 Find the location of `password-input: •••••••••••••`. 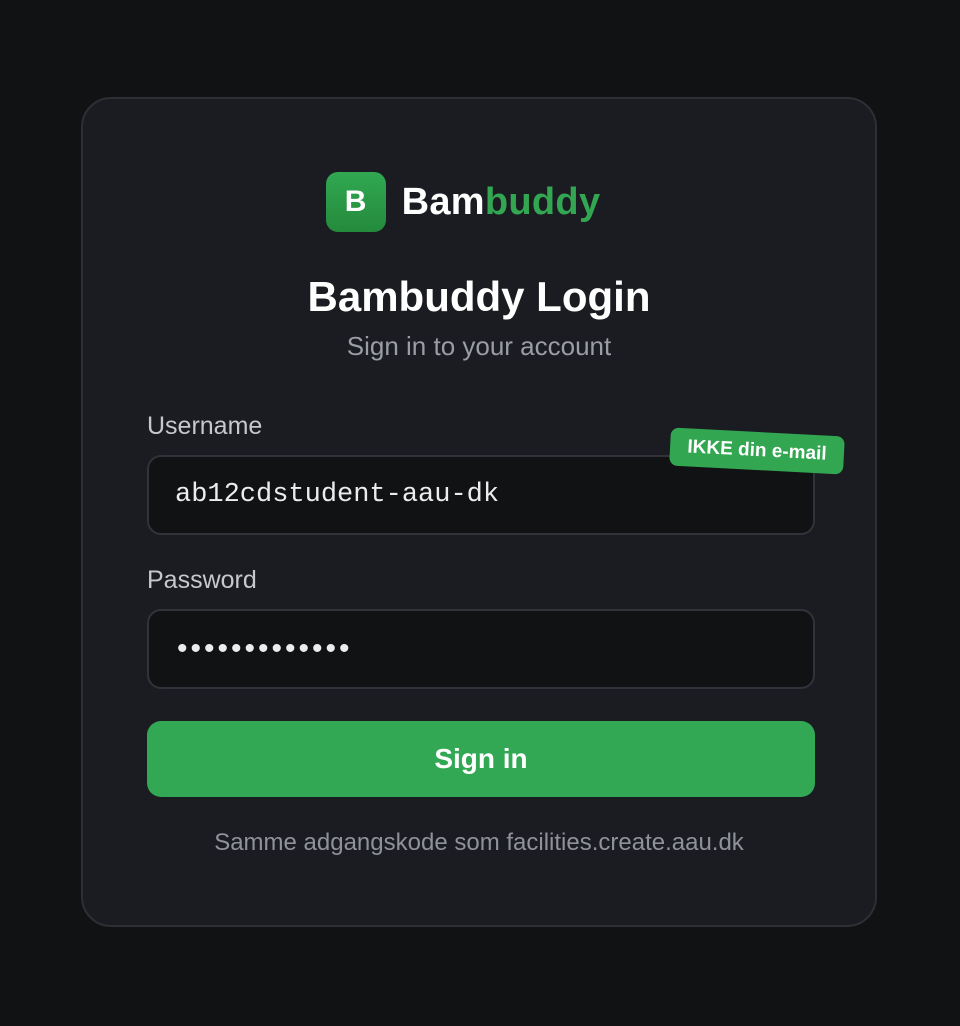

password-input: ••••••••••••• is located at coordinates (481, 649).